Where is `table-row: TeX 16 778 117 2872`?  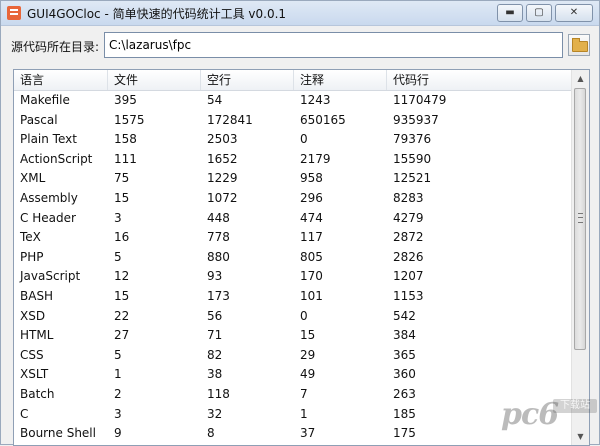 table-row: TeX 16 778 117 2872 is located at coordinates (293, 238).